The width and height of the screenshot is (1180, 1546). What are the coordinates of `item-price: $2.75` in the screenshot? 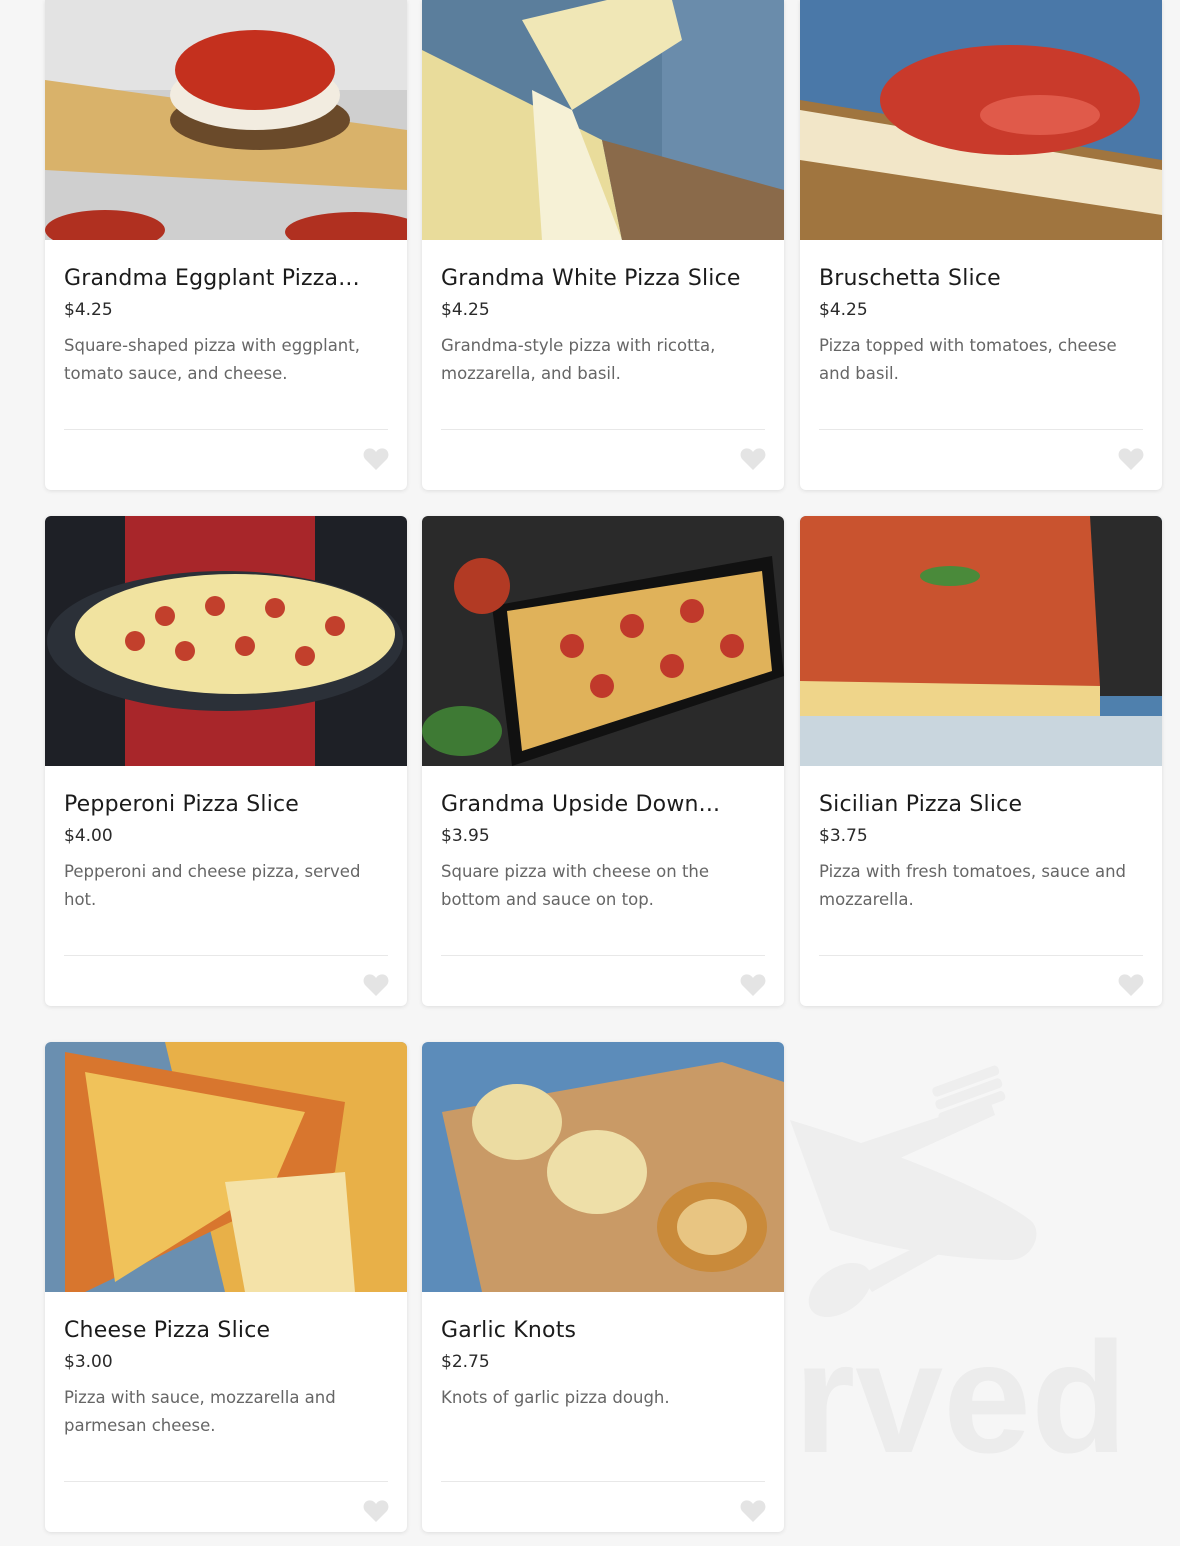 It's located at (465, 1362).